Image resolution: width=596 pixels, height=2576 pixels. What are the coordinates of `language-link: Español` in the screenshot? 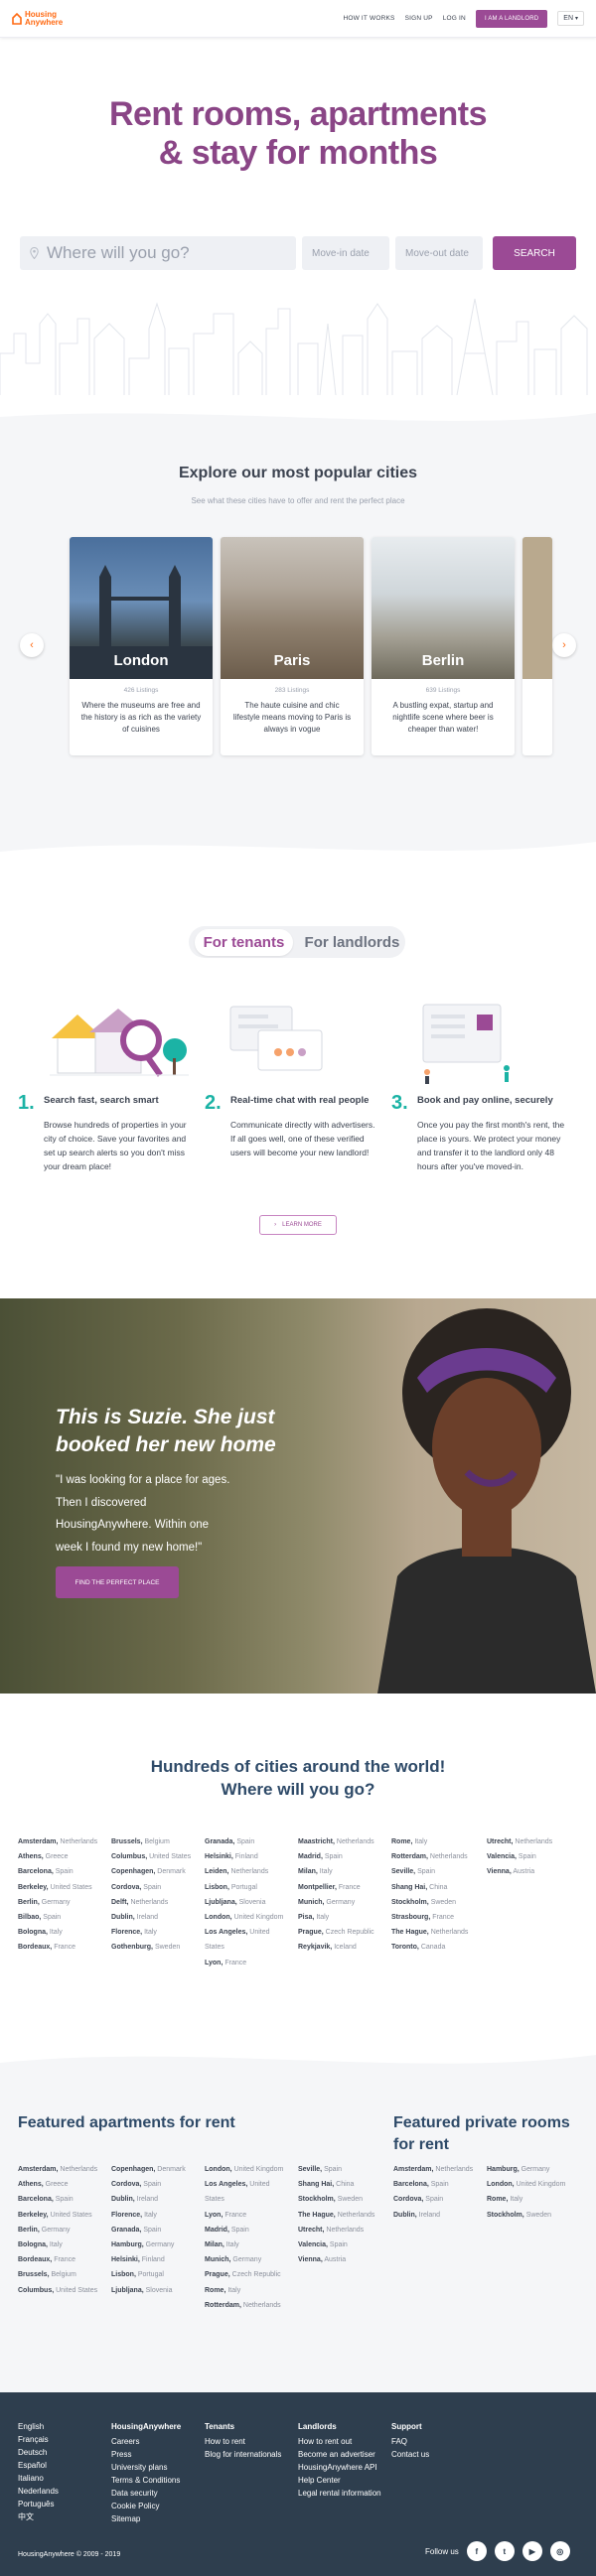 It's located at (39, 2465).